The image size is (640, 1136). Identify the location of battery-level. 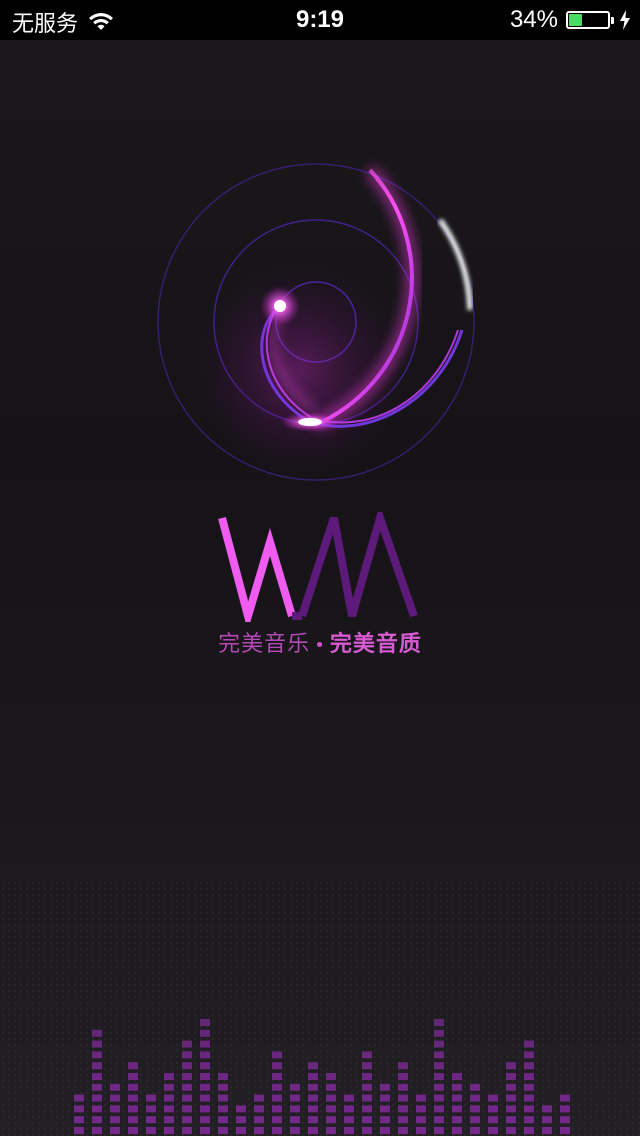
(575, 20).